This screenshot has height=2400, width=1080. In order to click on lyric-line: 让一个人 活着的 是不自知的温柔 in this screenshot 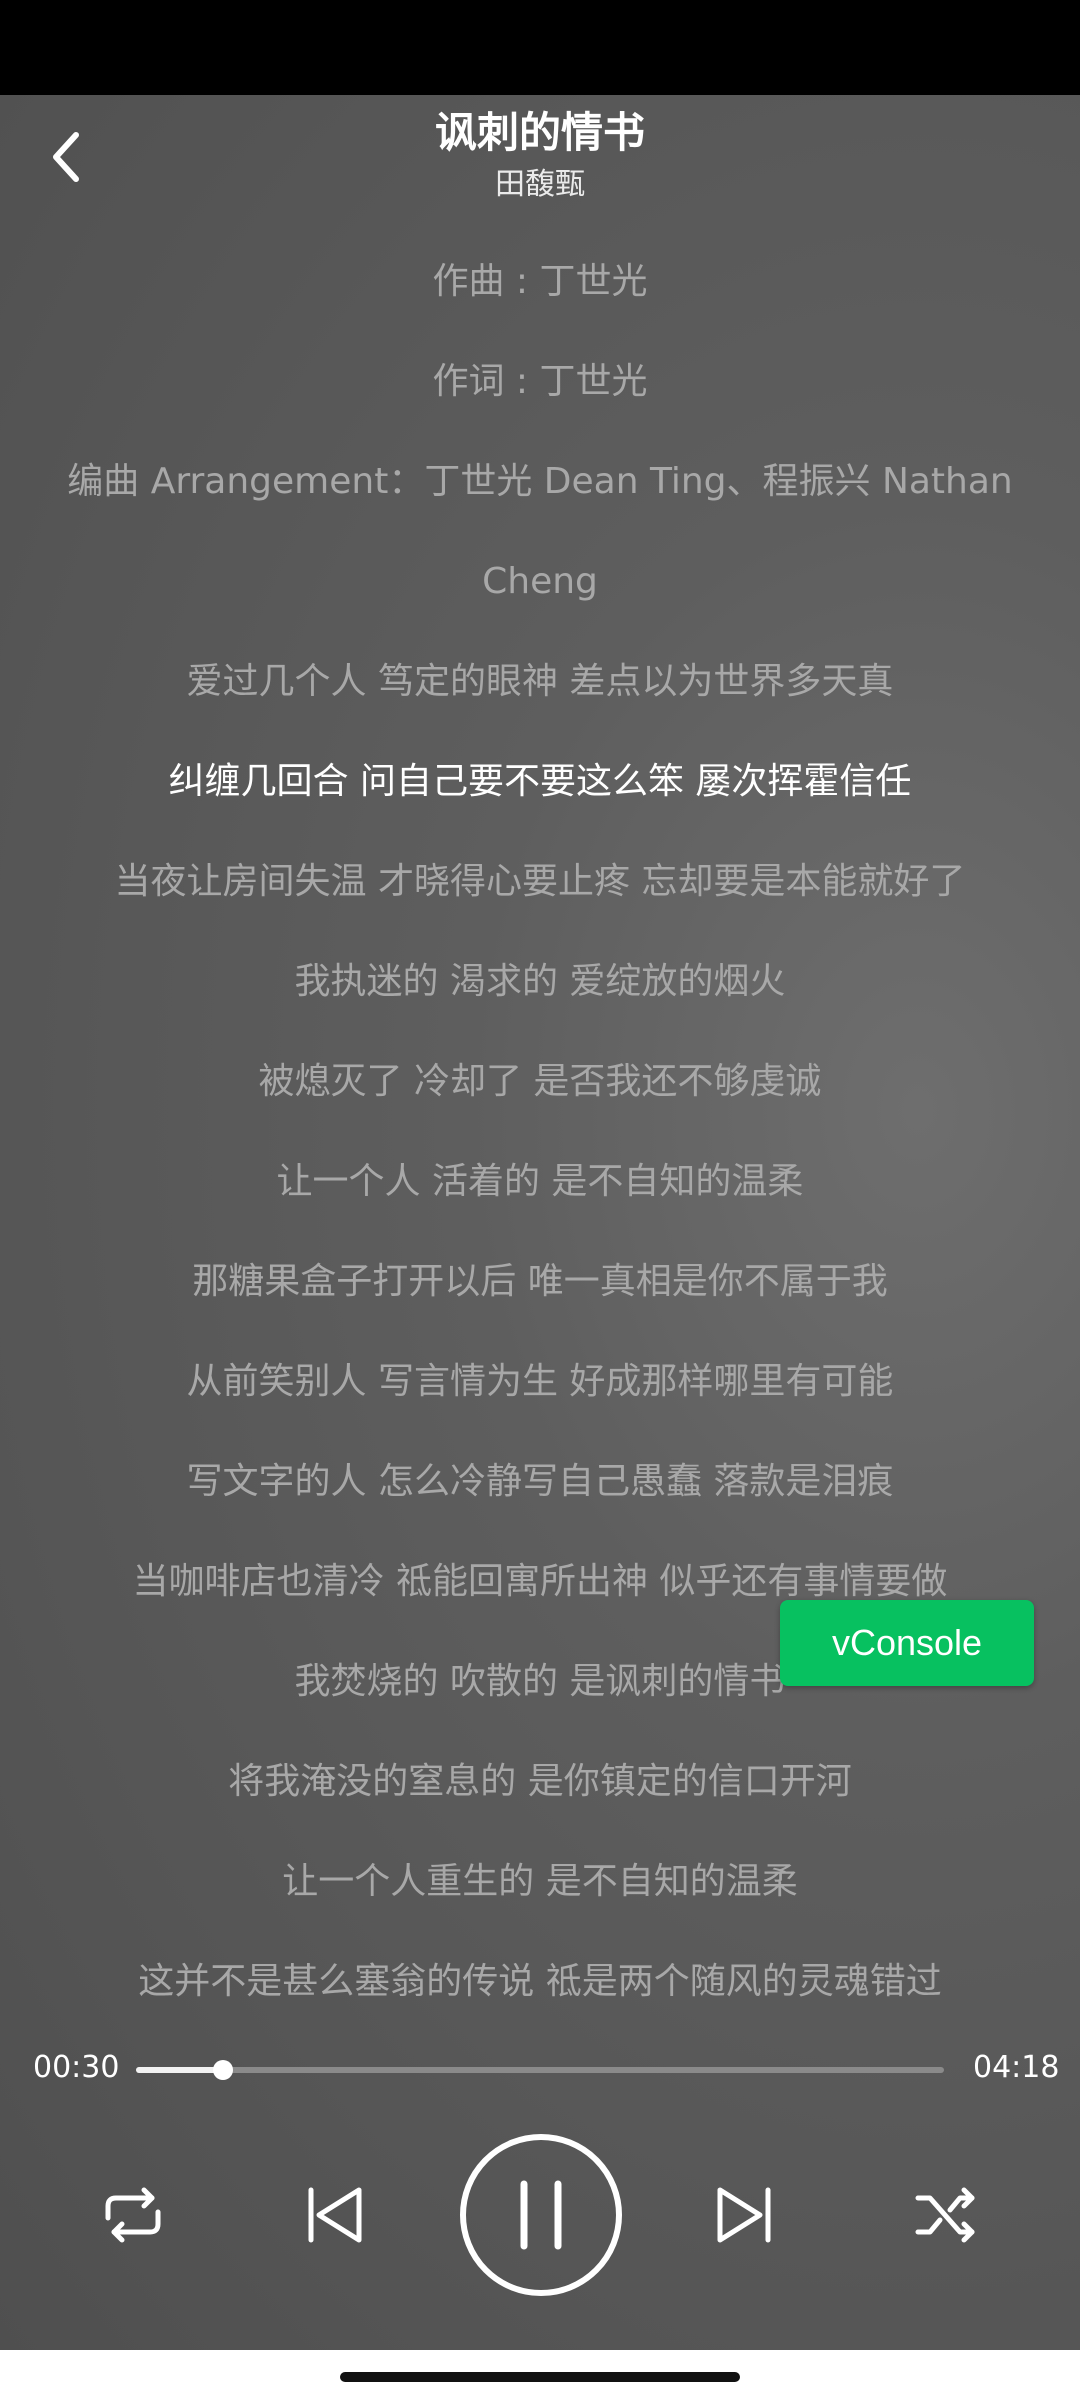, I will do `click(540, 1182)`.